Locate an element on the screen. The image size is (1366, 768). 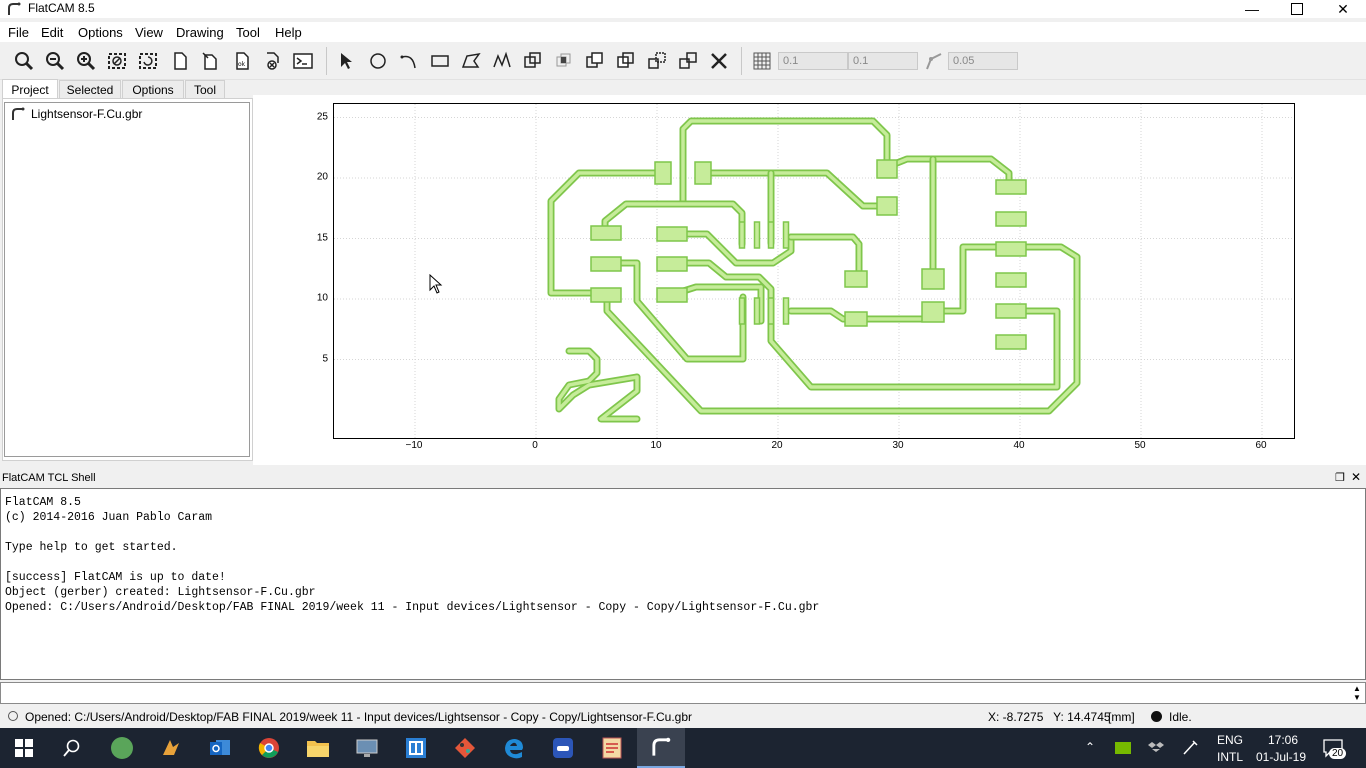
taskbar-app-media is located at coordinates (563, 748).